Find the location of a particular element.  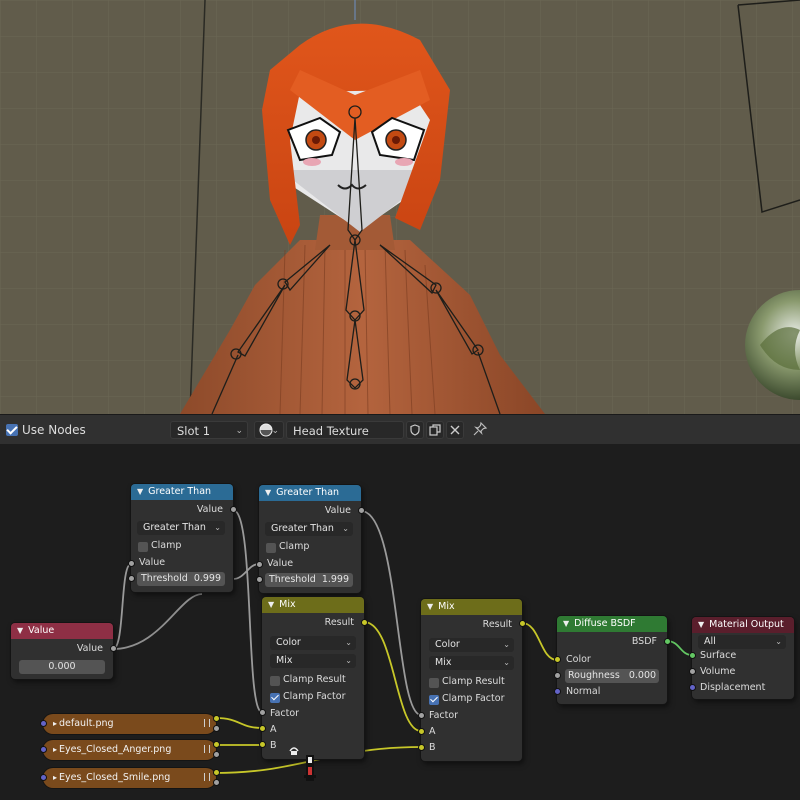

fake-user-button is located at coordinates (415, 430).